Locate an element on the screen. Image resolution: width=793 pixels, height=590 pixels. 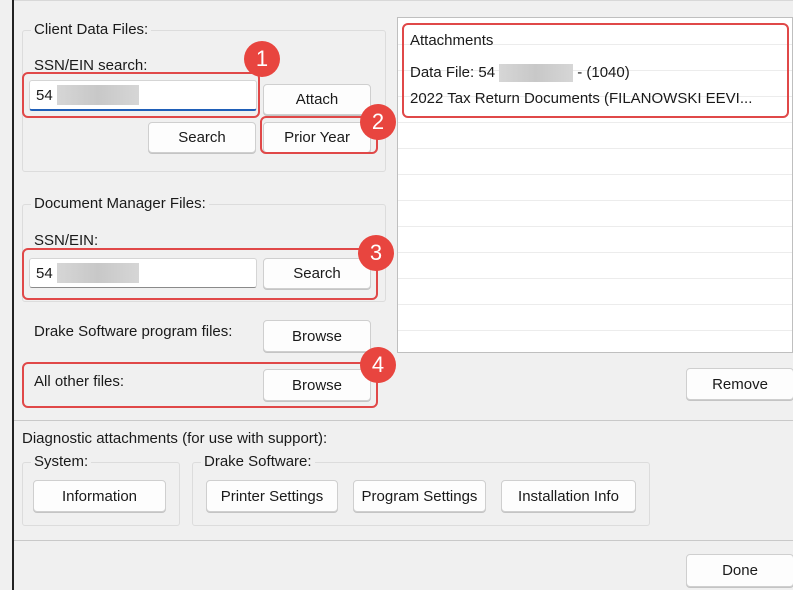
client-search-button: Search is located at coordinates (202, 137).